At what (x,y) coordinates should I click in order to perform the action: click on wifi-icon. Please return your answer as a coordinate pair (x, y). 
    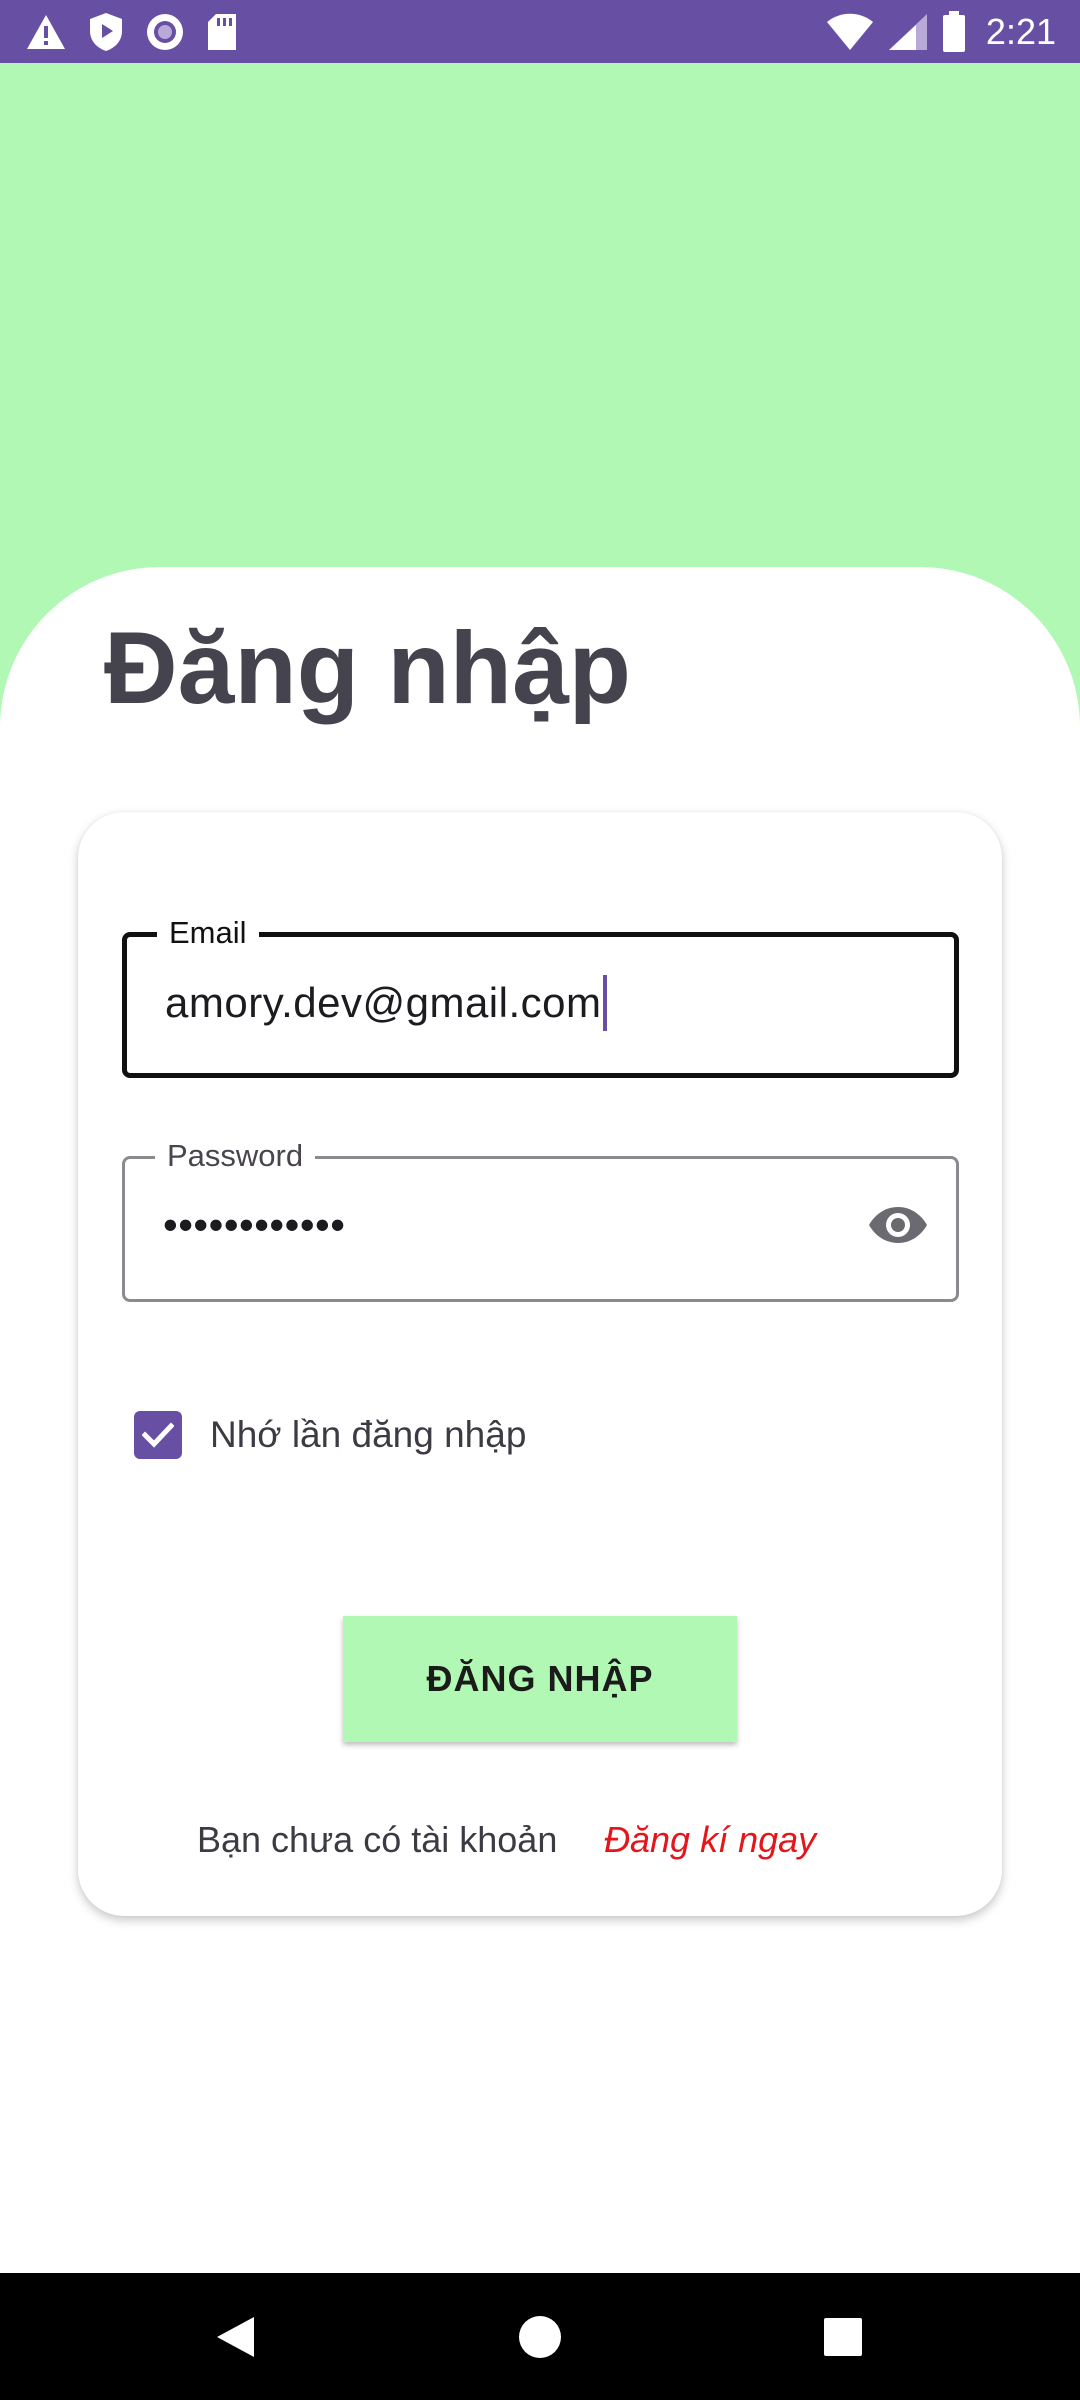
    Looking at the image, I should click on (849, 31).